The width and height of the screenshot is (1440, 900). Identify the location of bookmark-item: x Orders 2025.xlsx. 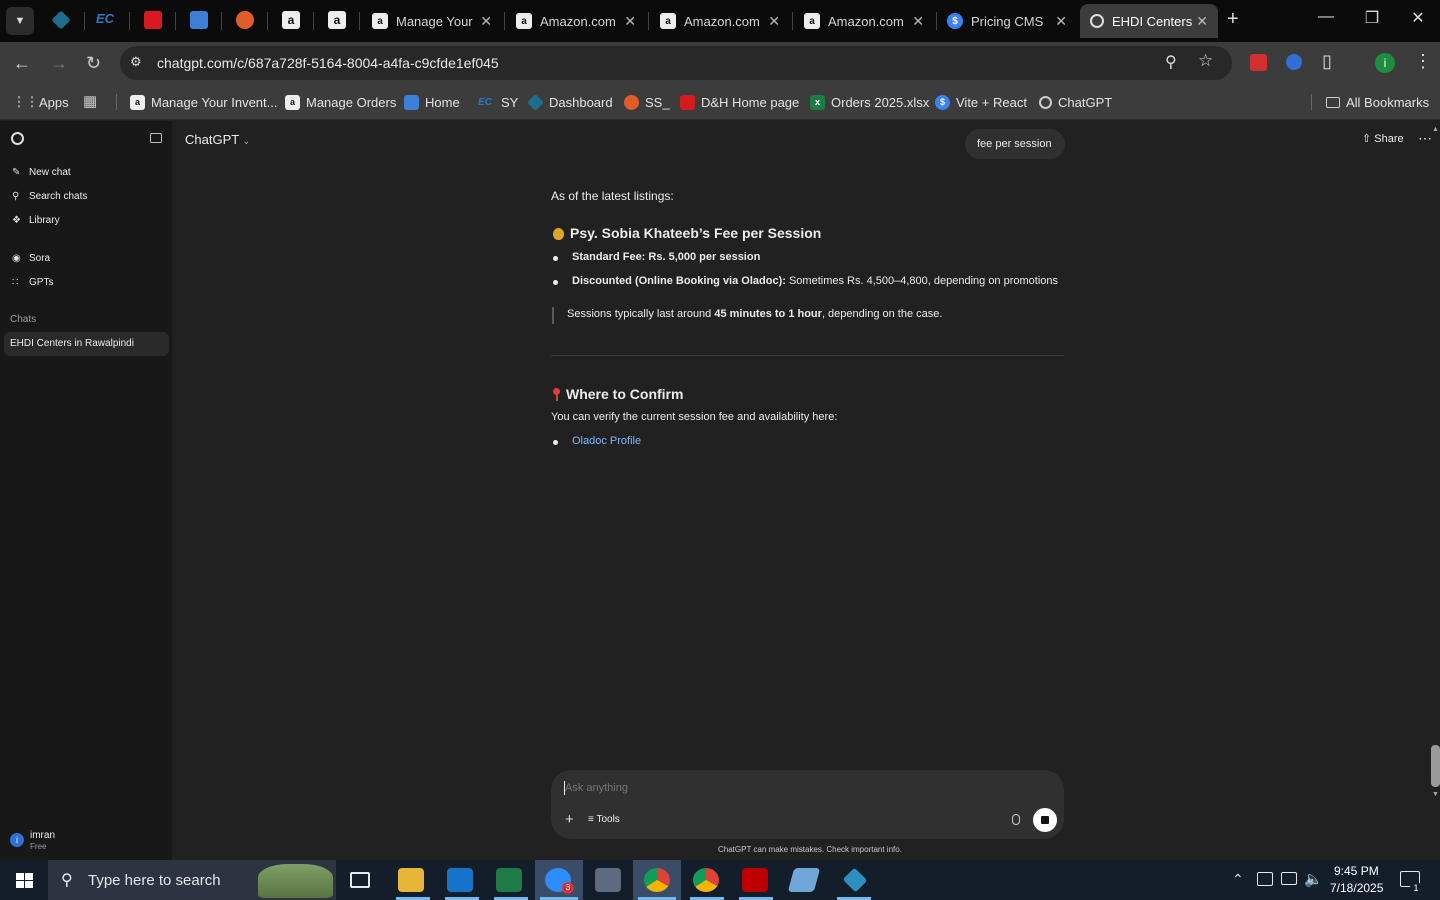
(869, 102).